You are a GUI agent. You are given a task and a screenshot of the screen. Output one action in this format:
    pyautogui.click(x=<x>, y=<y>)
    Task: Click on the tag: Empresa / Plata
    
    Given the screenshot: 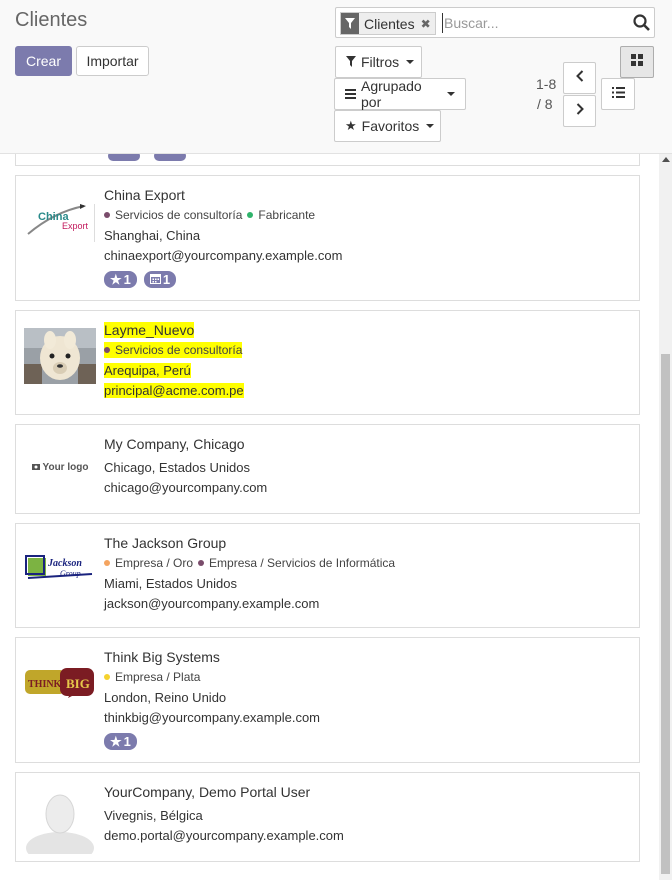 What is the action you would take?
    pyautogui.click(x=152, y=677)
    